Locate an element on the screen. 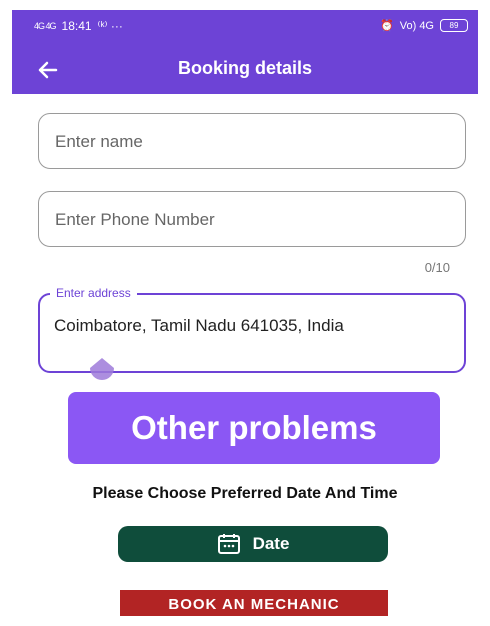 The image size is (490, 626). battery-icon: 89 is located at coordinates (454, 25).